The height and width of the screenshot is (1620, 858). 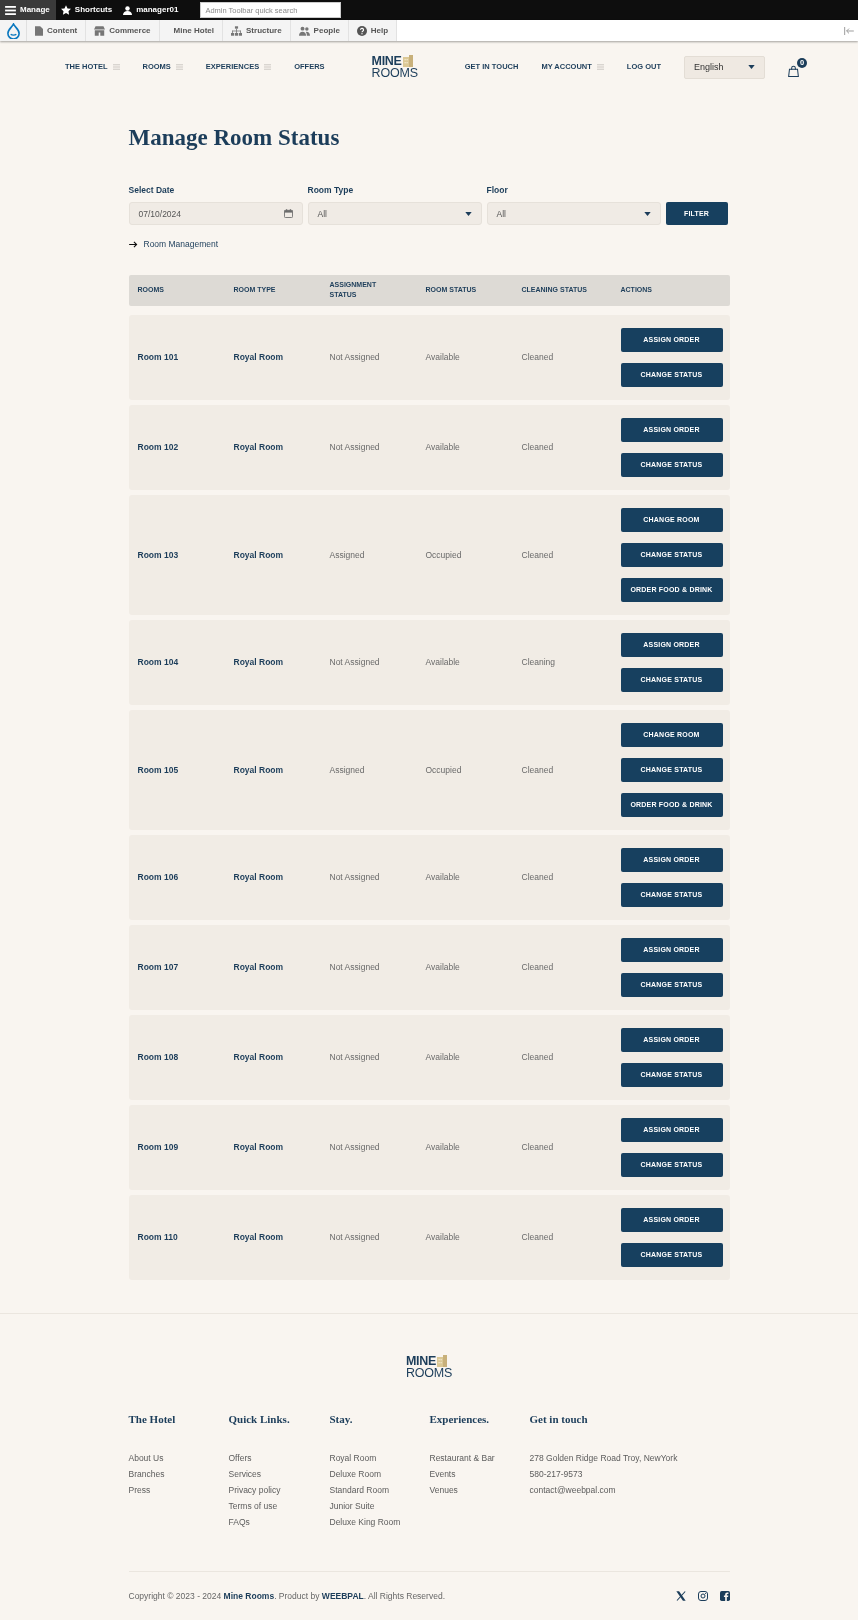 What do you see at coordinates (341, 1418) in the screenshot?
I see `footer-heading: Stay.` at bounding box center [341, 1418].